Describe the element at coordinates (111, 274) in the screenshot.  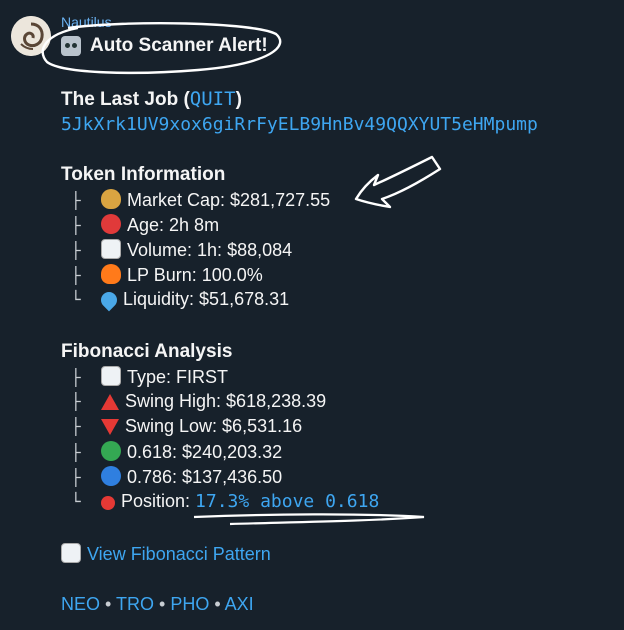
I see `fire-icon` at that location.